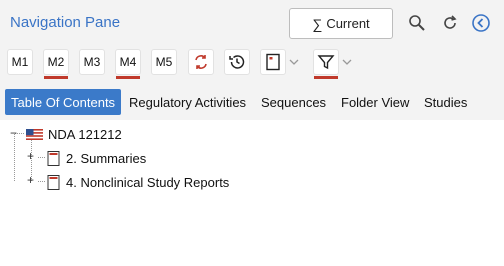 The image size is (504, 266). What do you see at coordinates (348, 23) in the screenshot?
I see `current-label: Current` at bounding box center [348, 23].